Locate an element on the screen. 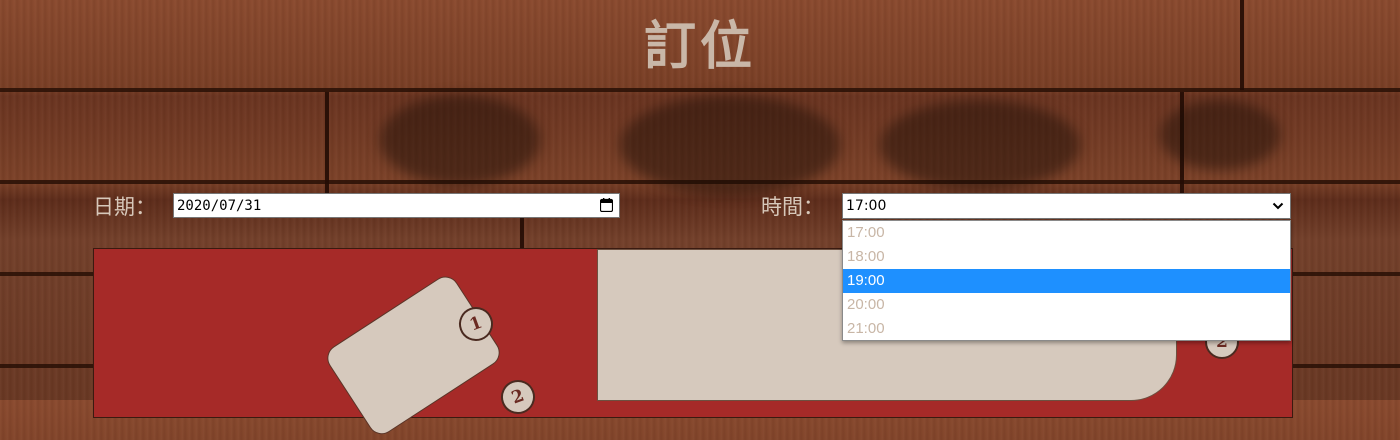  chevron-down-icon is located at coordinates (1278, 206).